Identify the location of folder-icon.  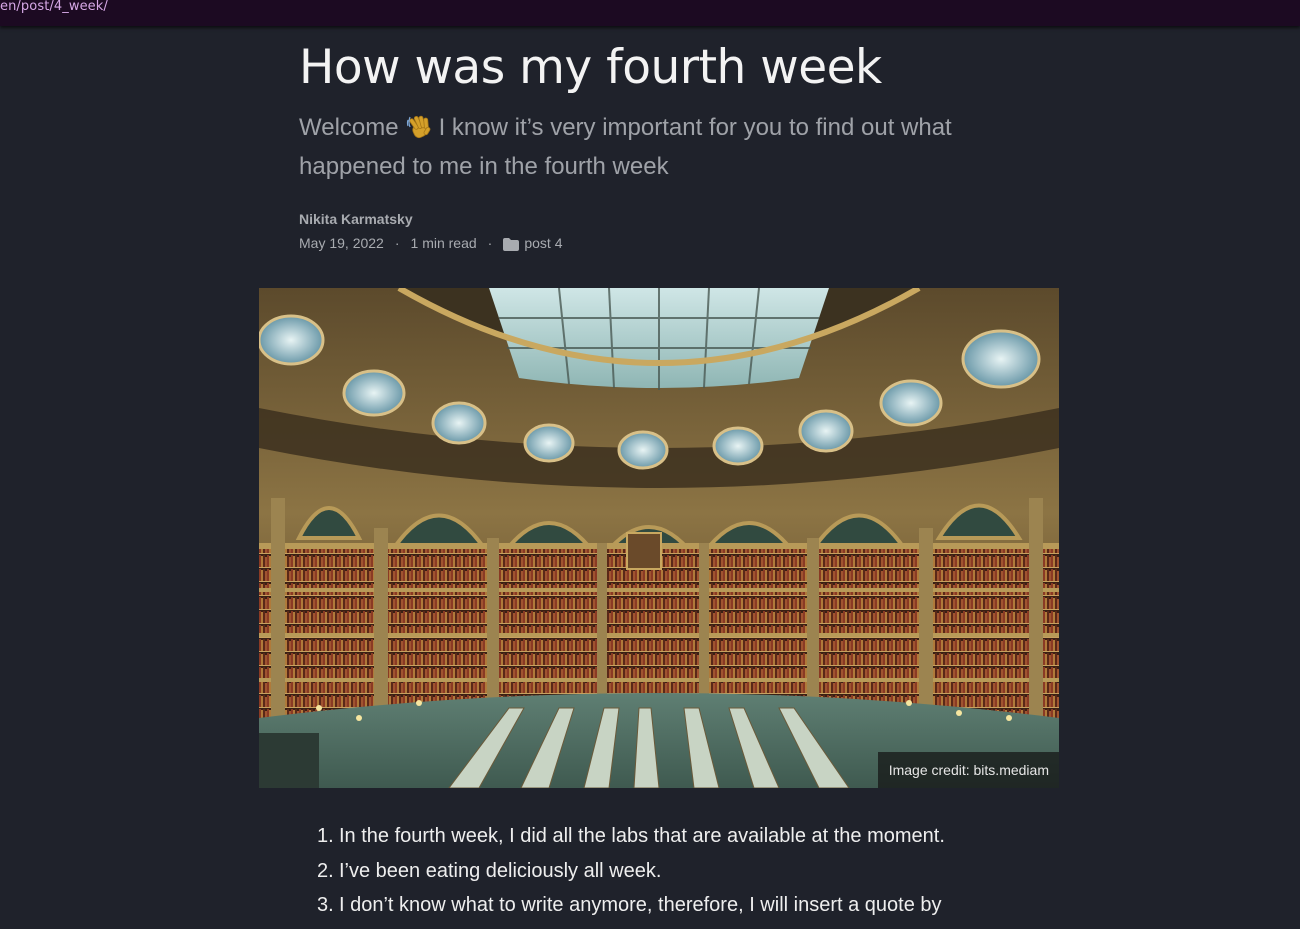
(511, 244).